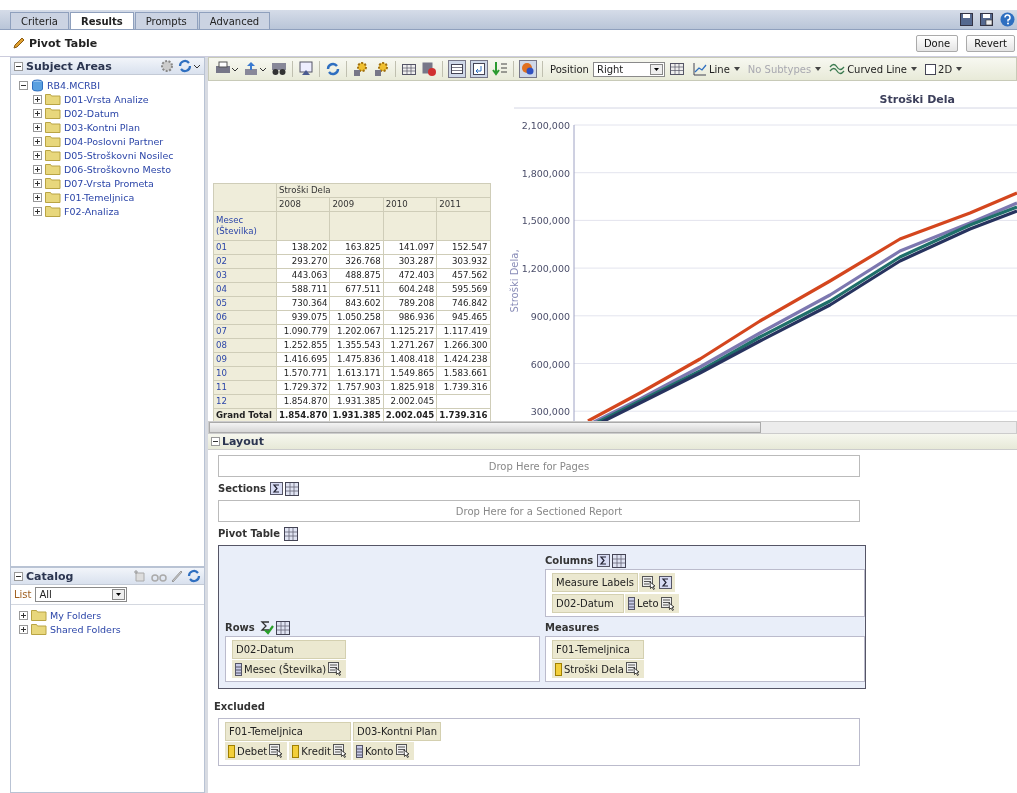 This screenshot has width=1017, height=793. What do you see at coordinates (356, 303) in the screenshot?
I see `table-cell: 843.602` at bounding box center [356, 303].